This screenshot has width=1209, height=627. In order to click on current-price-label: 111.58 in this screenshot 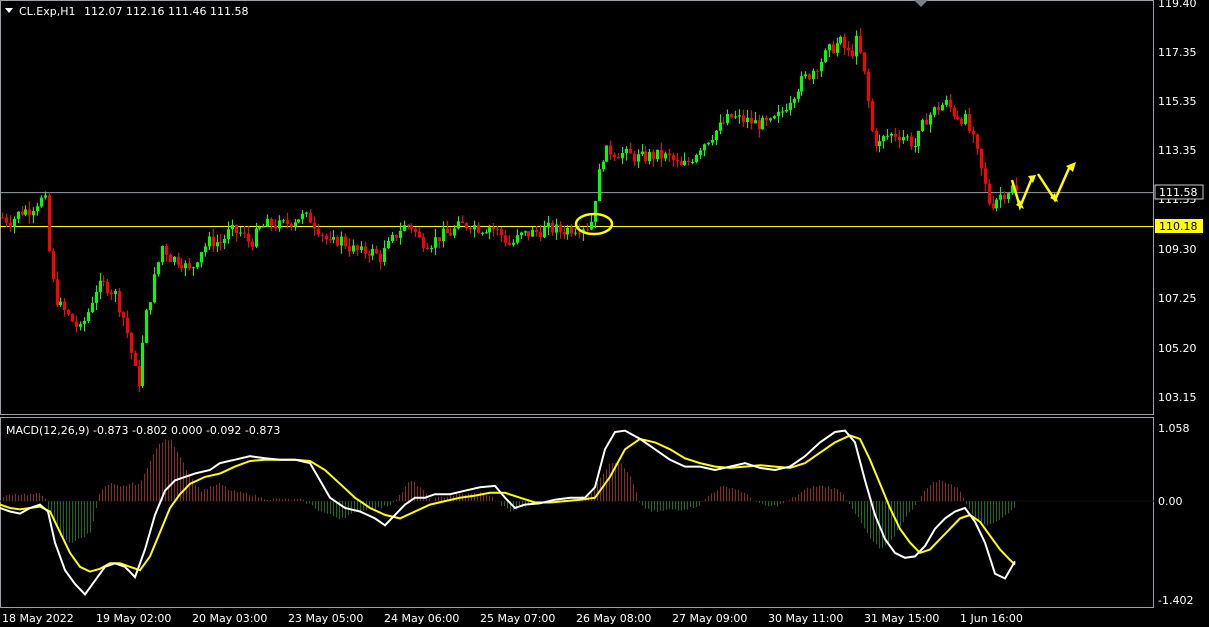, I will do `click(1178, 192)`.